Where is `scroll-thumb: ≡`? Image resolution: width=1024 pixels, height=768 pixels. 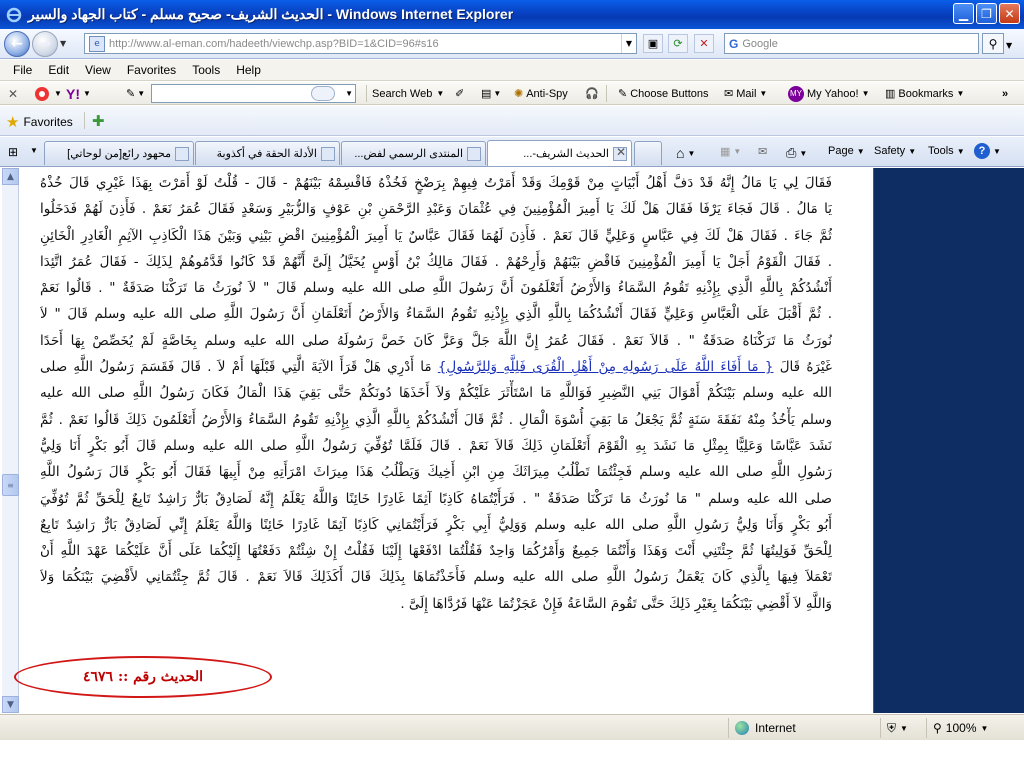 scroll-thumb: ≡ is located at coordinates (10, 485).